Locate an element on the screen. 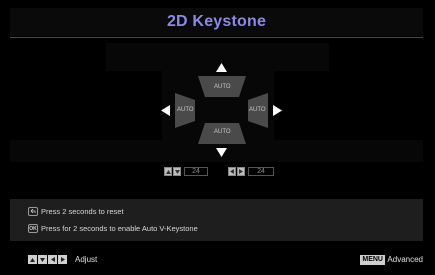 This screenshot has height=275, width=435. right-auto-label: AUTO is located at coordinates (257, 110).